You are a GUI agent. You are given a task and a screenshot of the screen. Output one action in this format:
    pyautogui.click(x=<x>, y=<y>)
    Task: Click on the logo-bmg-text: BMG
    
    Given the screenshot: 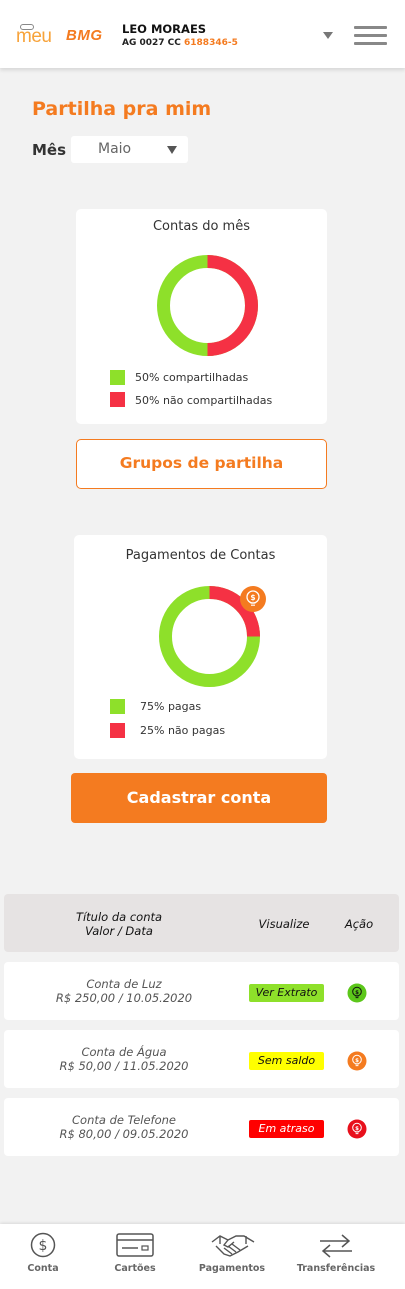 What is the action you would take?
    pyautogui.click(x=84, y=35)
    